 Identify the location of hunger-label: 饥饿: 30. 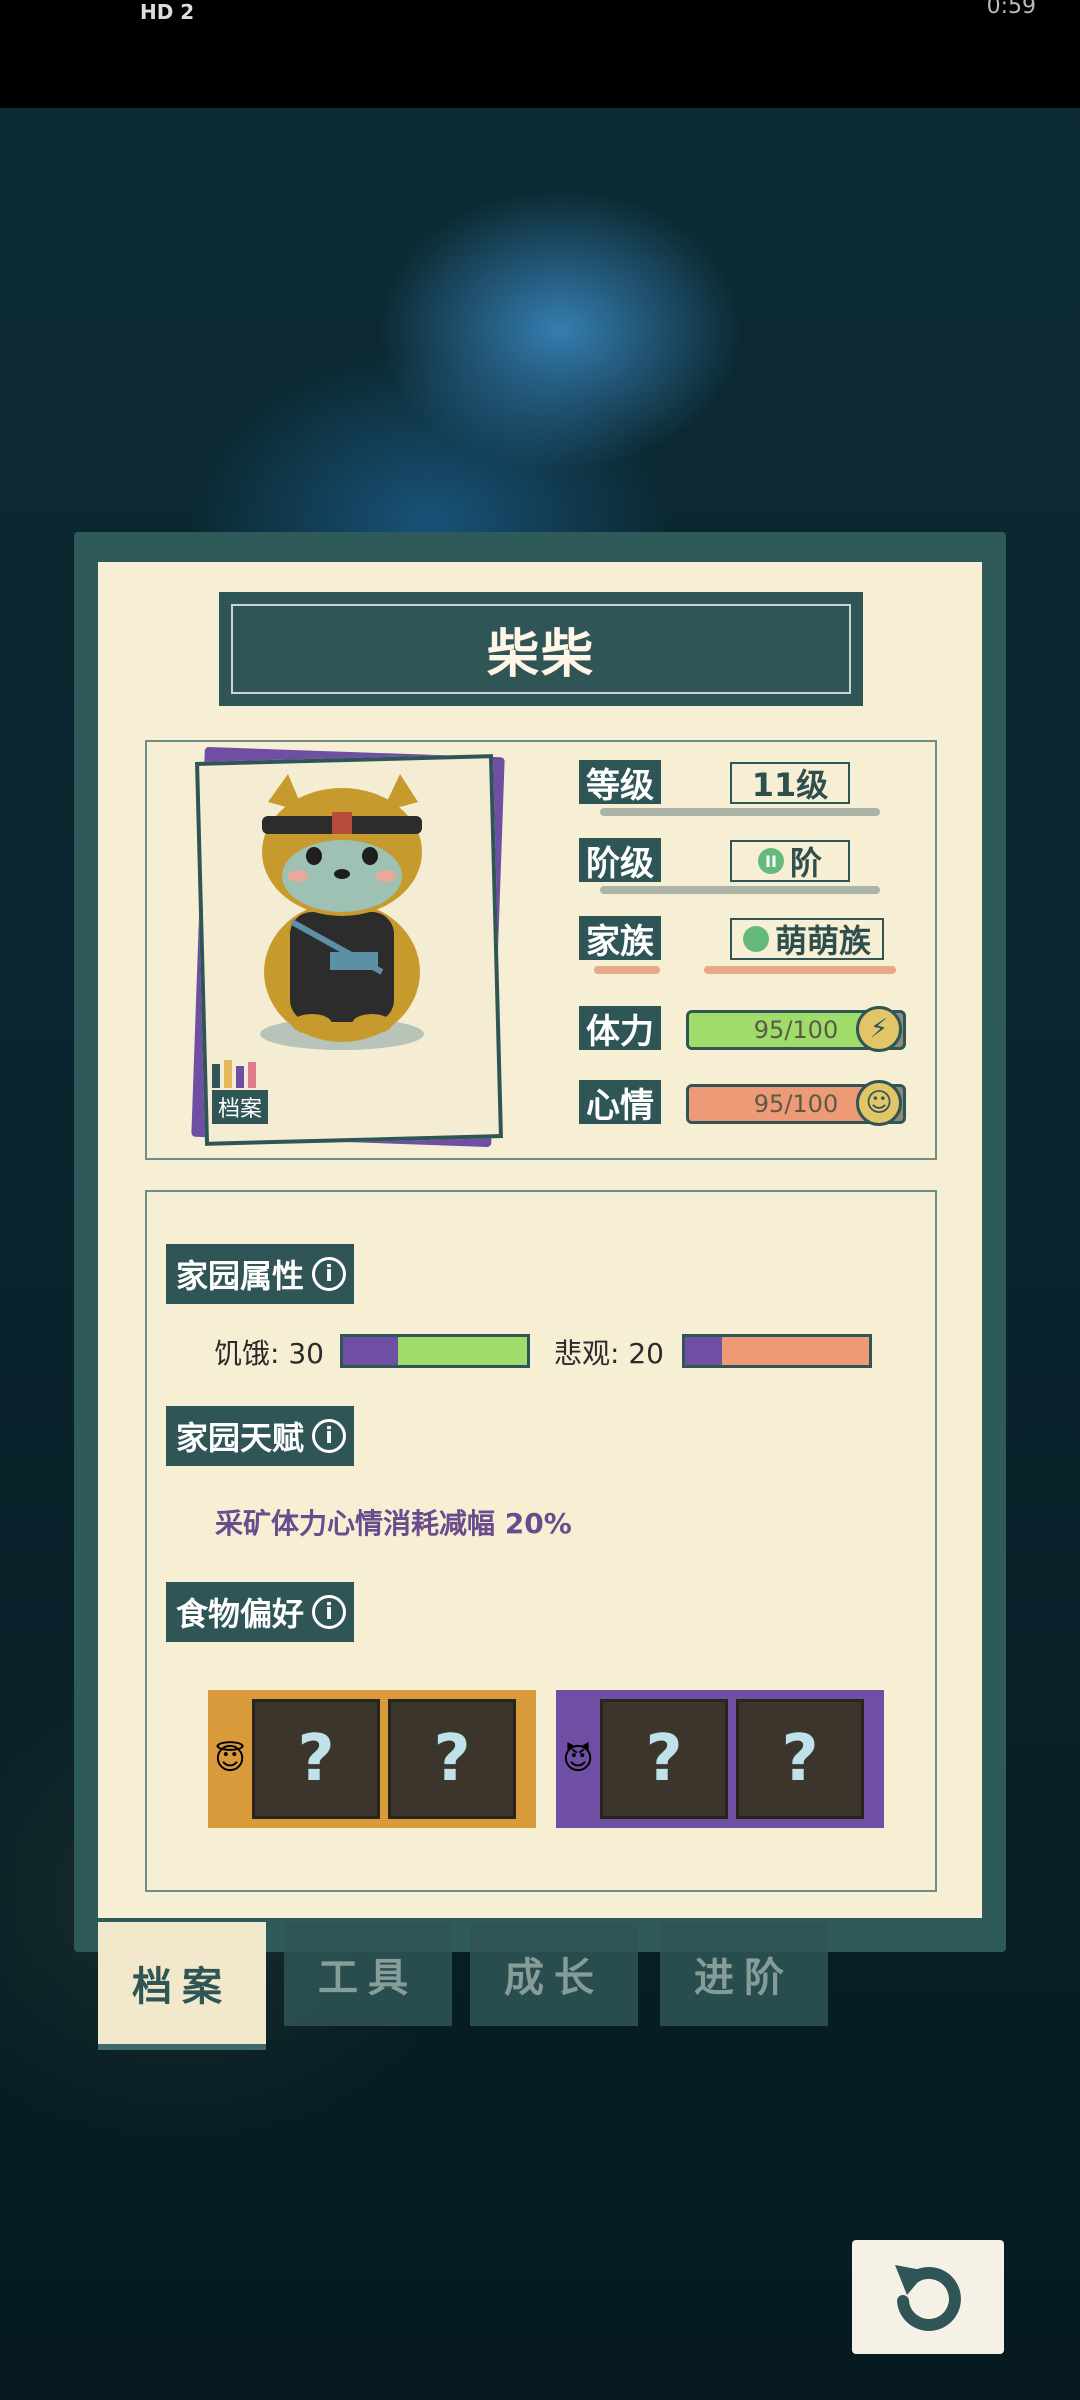
(269, 1353).